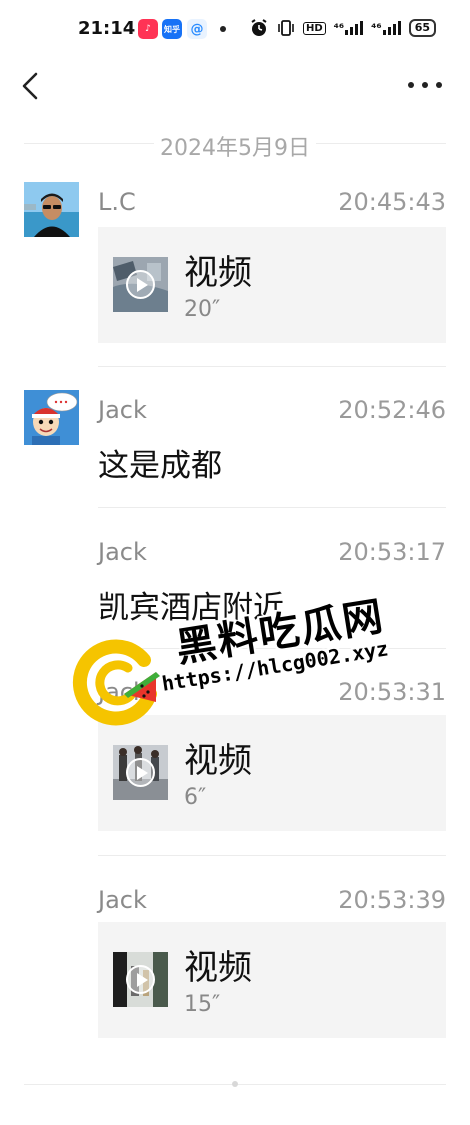 The image size is (470, 1125). Describe the element at coordinates (392, 900) in the screenshot. I see `message-time: 20:53:39` at that location.